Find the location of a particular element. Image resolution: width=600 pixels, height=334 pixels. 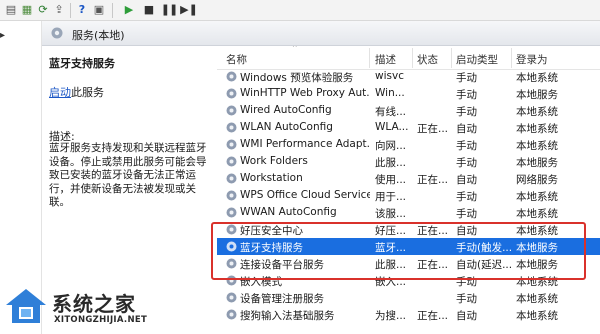

export-icon: ⇪ is located at coordinates (59, 10).